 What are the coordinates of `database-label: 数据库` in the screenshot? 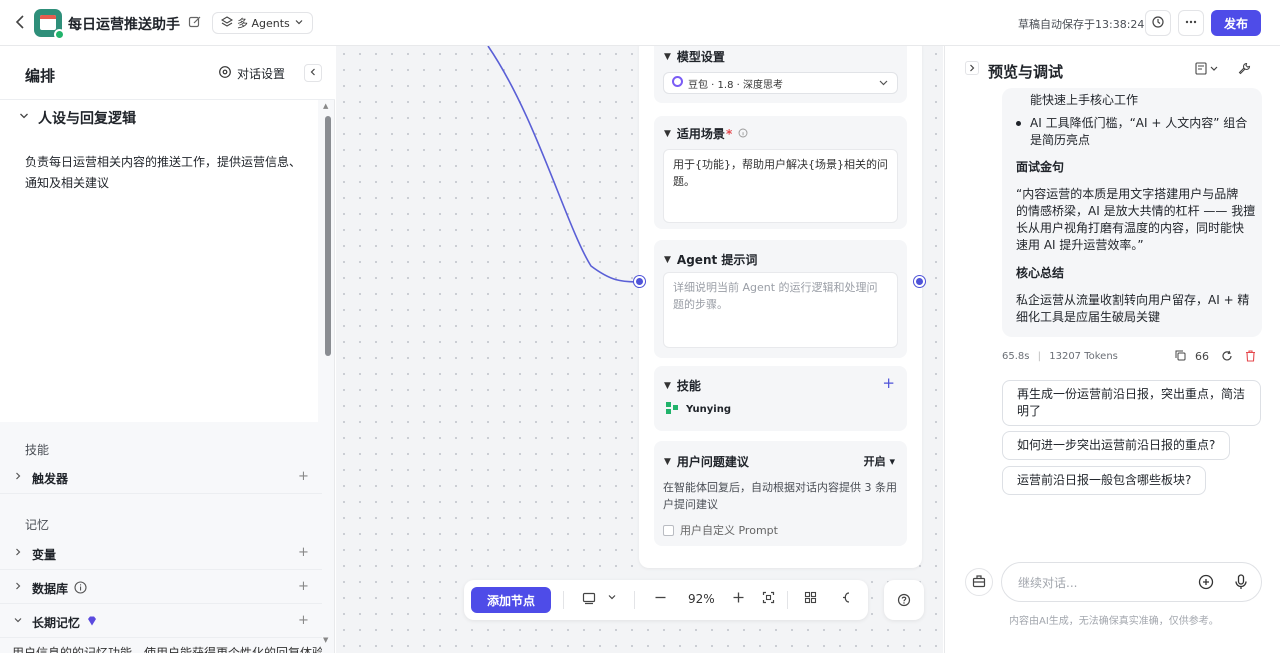 It's located at (59, 588).